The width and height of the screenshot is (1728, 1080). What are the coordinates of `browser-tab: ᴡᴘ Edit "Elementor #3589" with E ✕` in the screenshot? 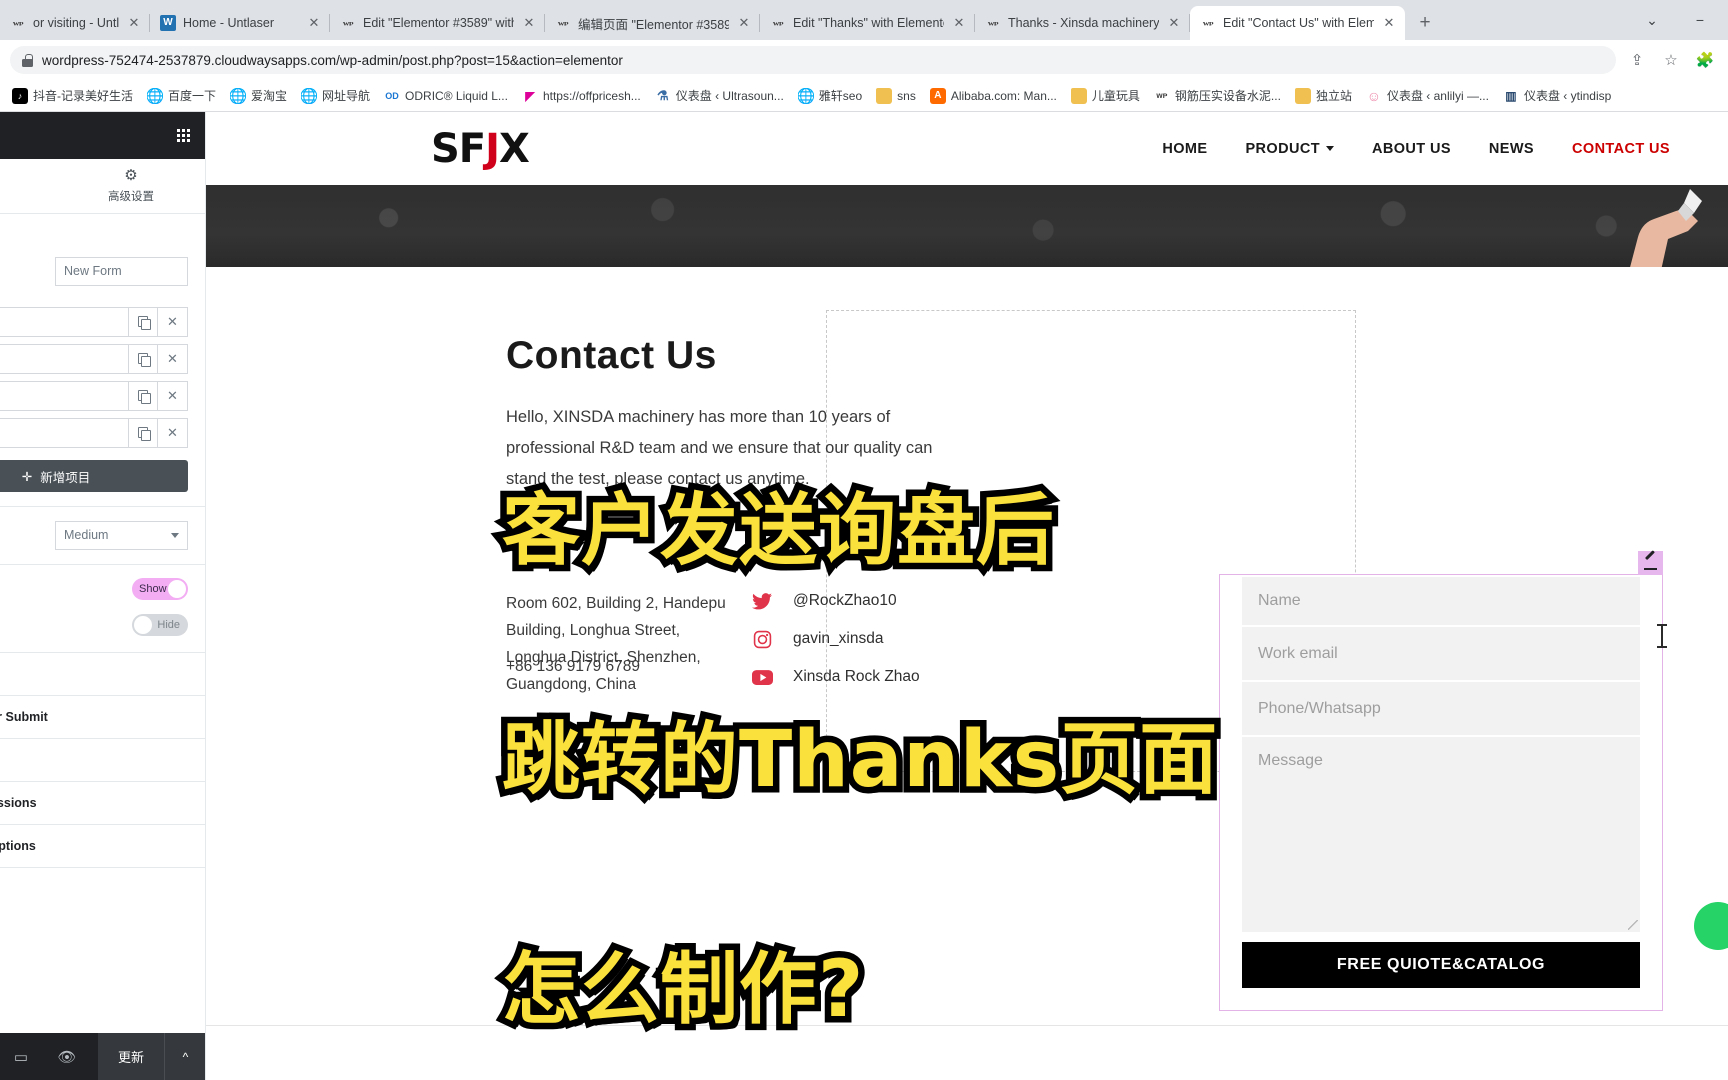 It's located at (437, 23).